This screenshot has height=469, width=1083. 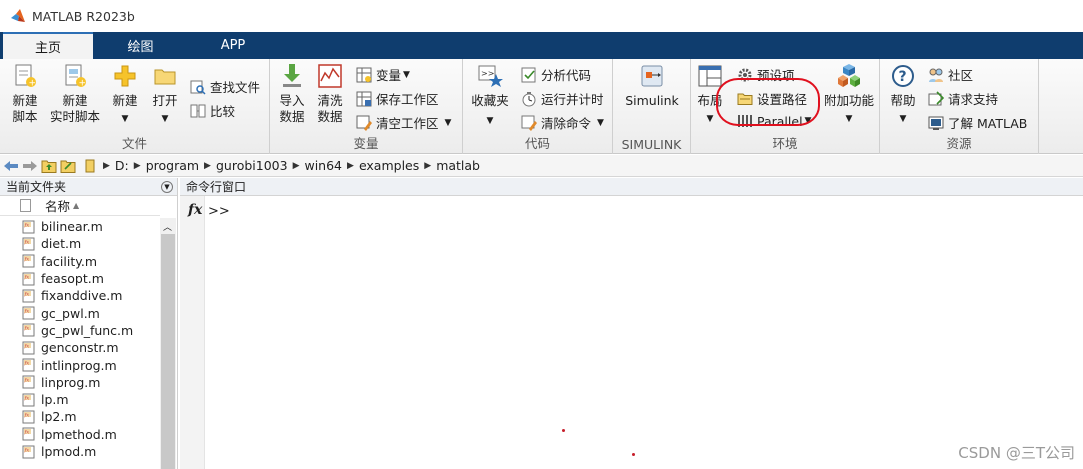 What do you see at coordinates (11, 166) in the screenshot?
I see `back-arrow-icon` at bounding box center [11, 166].